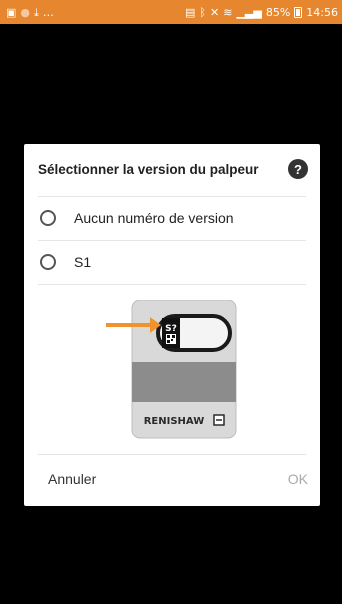  Describe the element at coordinates (148, 169) in the screenshot. I see `dialog-title: Sélectionner la version du palpeur` at that location.